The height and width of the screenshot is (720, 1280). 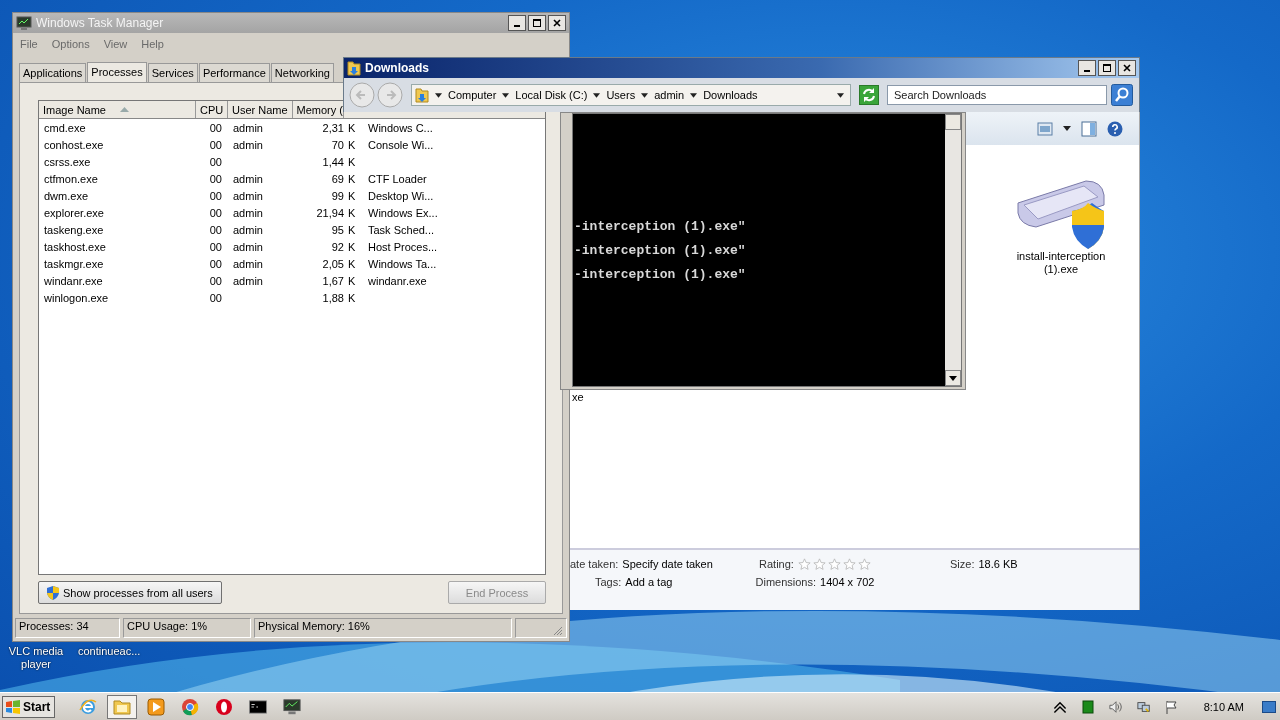 I want to click on flag-icon, so click(x=1171, y=706).